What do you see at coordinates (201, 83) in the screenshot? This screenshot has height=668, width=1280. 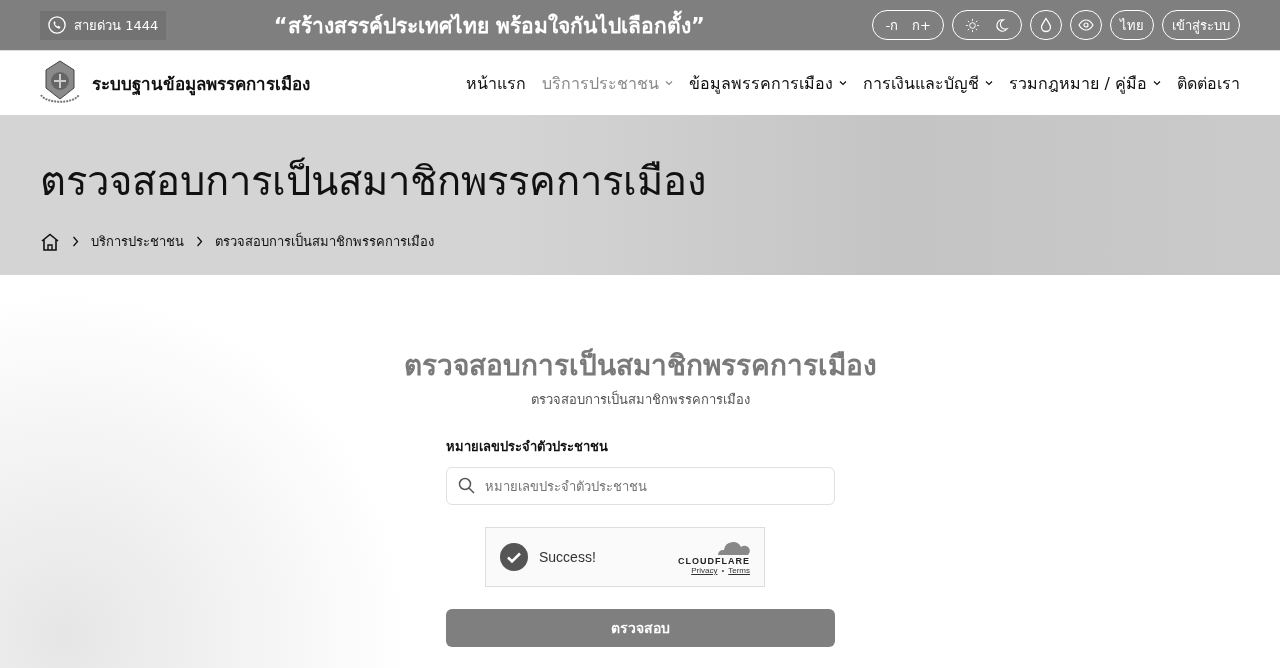 I see `site-name: ระบบฐานข้อมูลพรรคการเมือง` at bounding box center [201, 83].